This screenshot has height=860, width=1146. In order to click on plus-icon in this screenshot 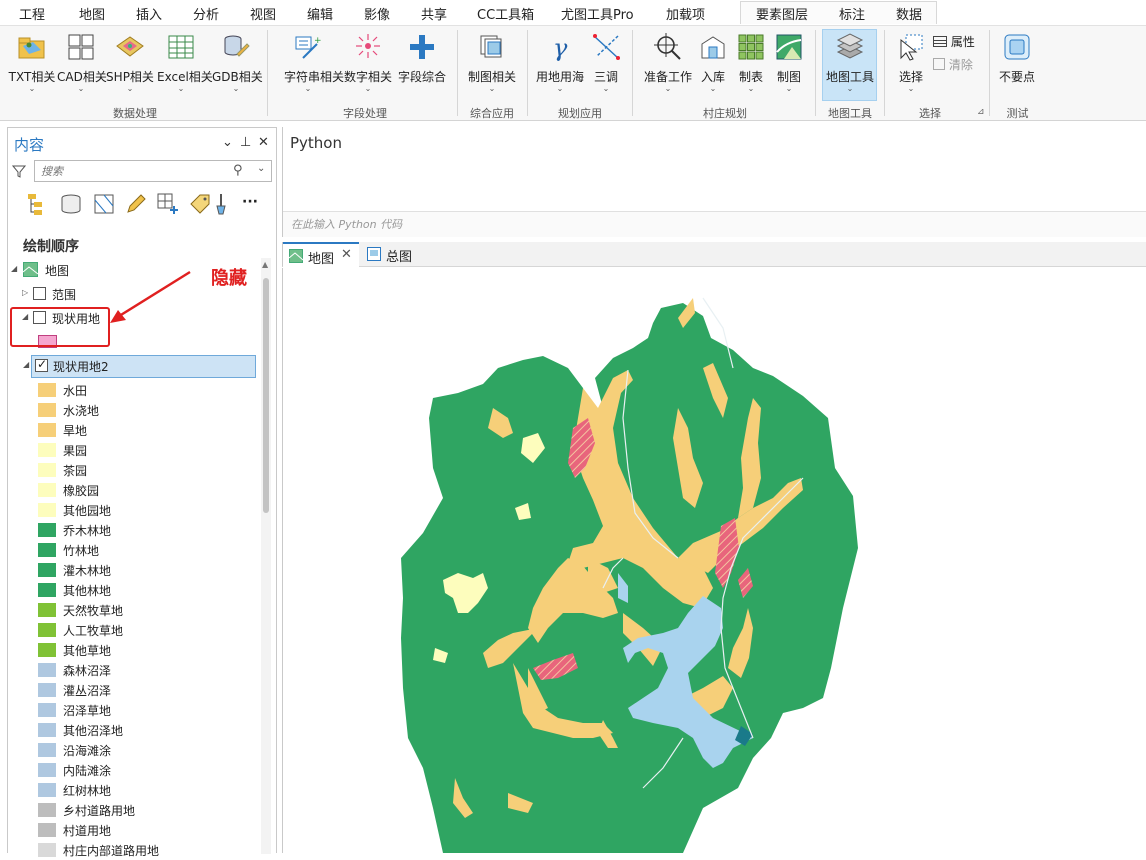, I will do `click(422, 47)`.